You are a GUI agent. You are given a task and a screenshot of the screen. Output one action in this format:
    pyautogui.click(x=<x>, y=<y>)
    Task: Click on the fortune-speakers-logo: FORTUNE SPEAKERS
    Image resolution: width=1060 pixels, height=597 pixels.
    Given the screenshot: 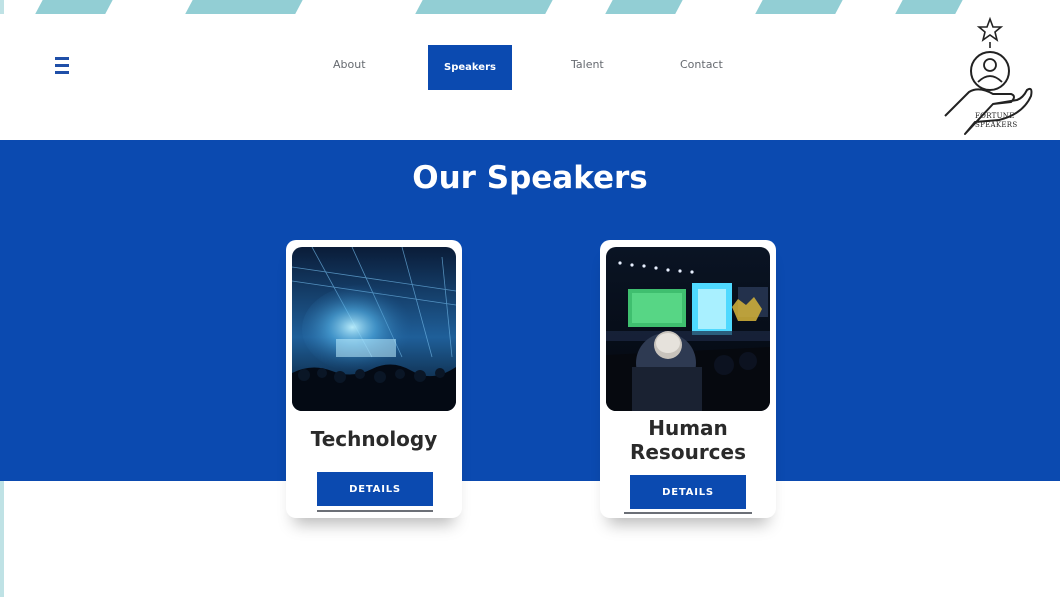 What is the action you would take?
    pyautogui.click(x=990, y=78)
    